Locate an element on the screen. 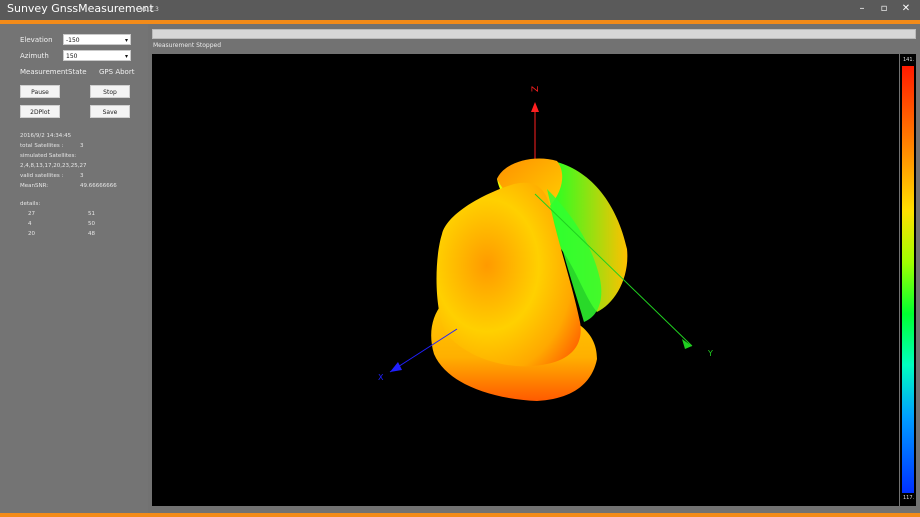 The image size is (920, 517). detail-sat: 20 is located at coordinates (31, 234).